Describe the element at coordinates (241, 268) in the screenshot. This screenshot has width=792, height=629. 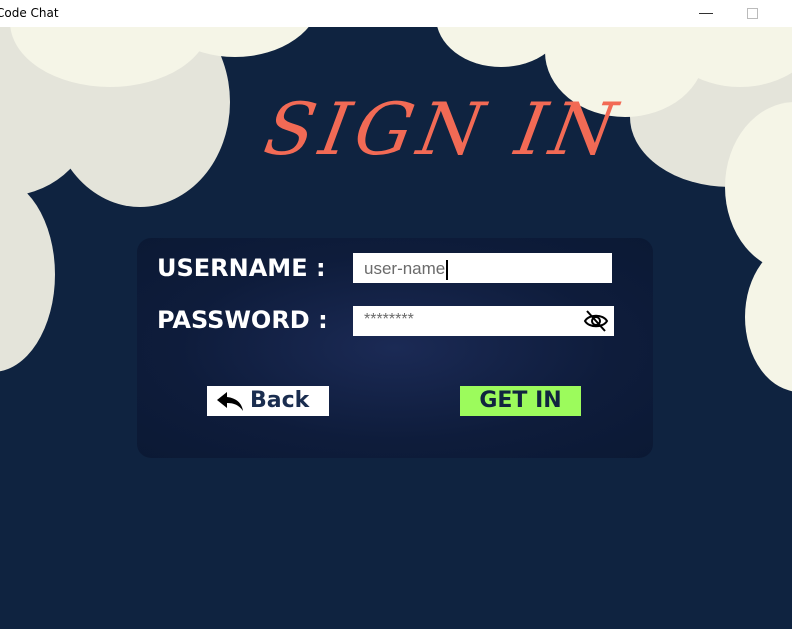
I see `username-label: USERNAME :` at that location.